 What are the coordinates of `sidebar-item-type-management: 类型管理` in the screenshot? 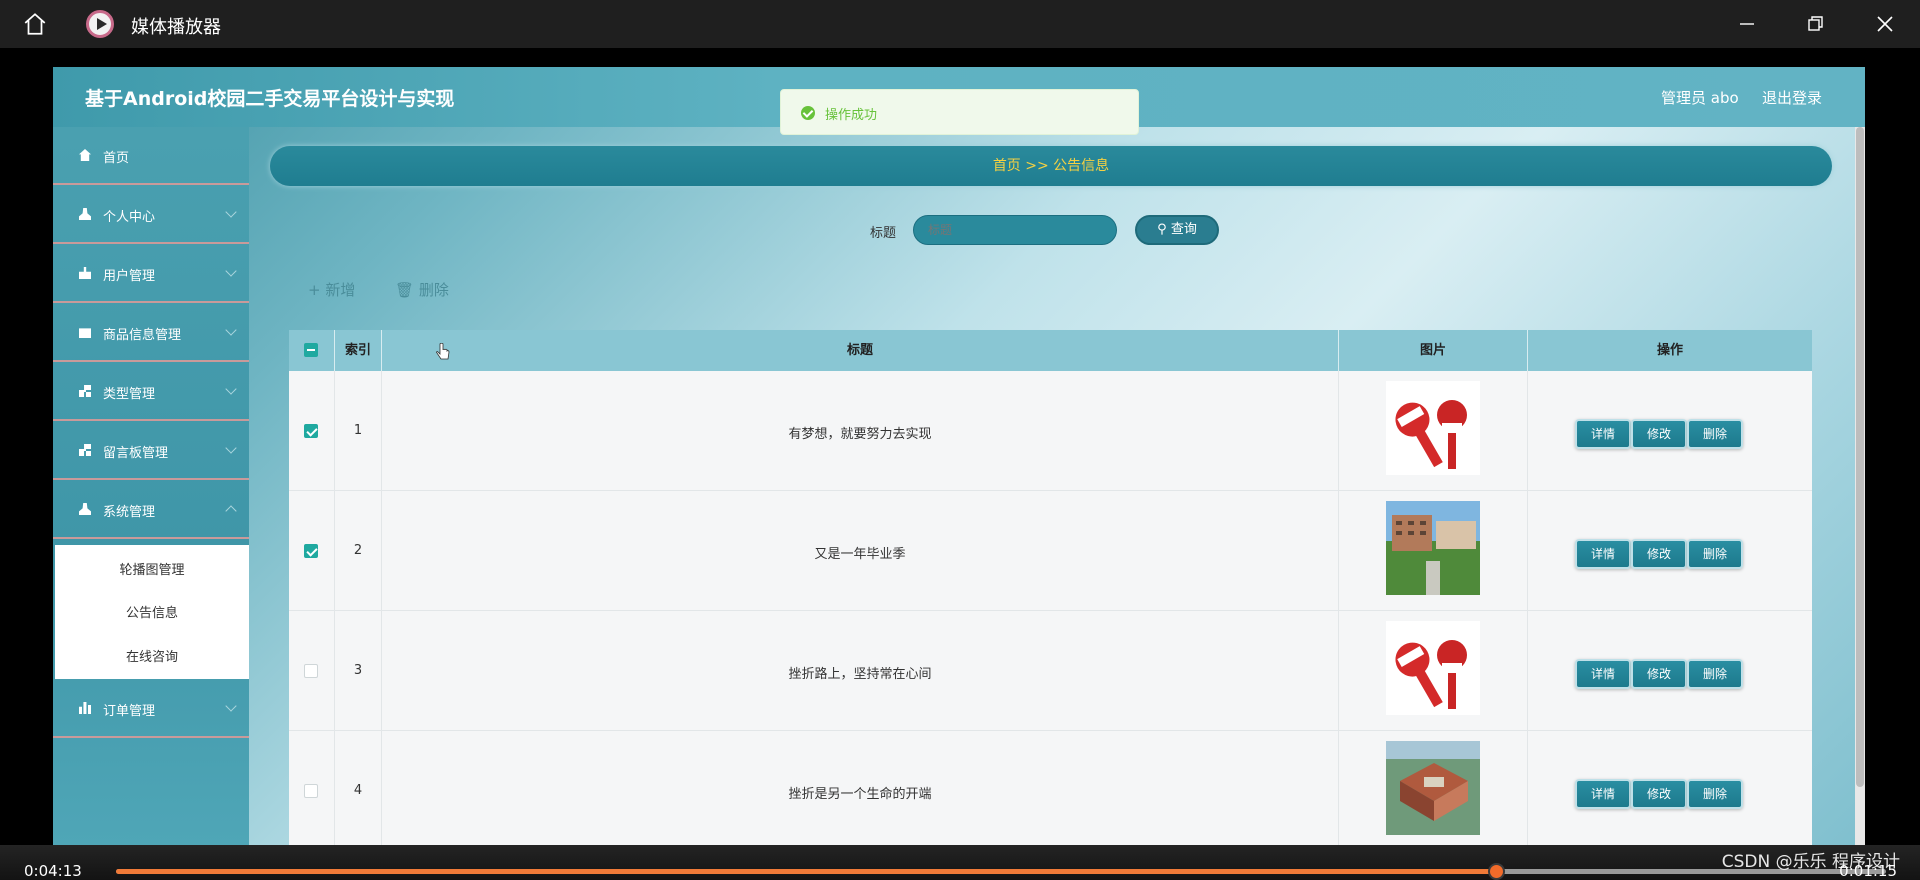 It's located at (151, 392).